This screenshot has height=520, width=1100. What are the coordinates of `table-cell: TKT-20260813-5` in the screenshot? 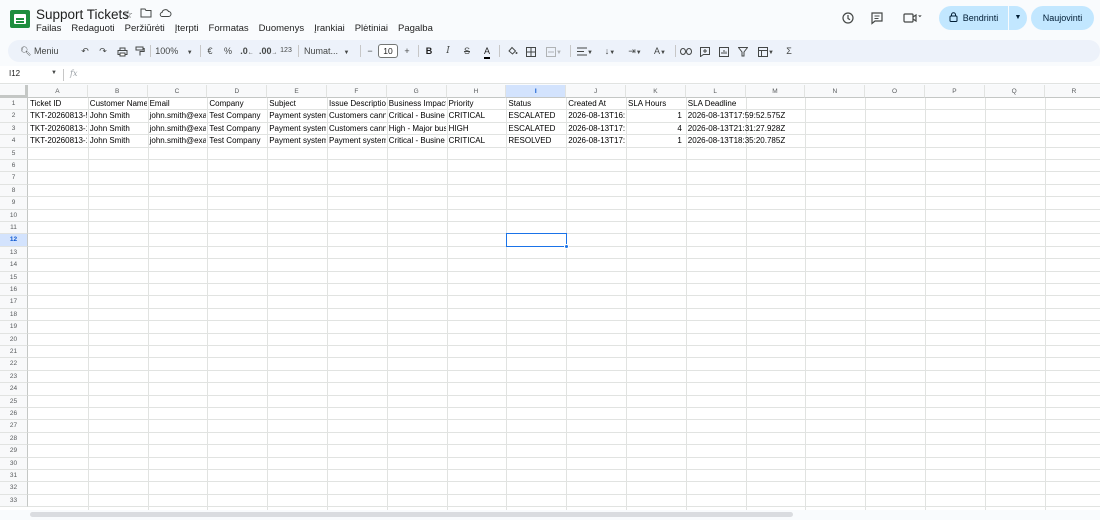 It's located at (57, 116).